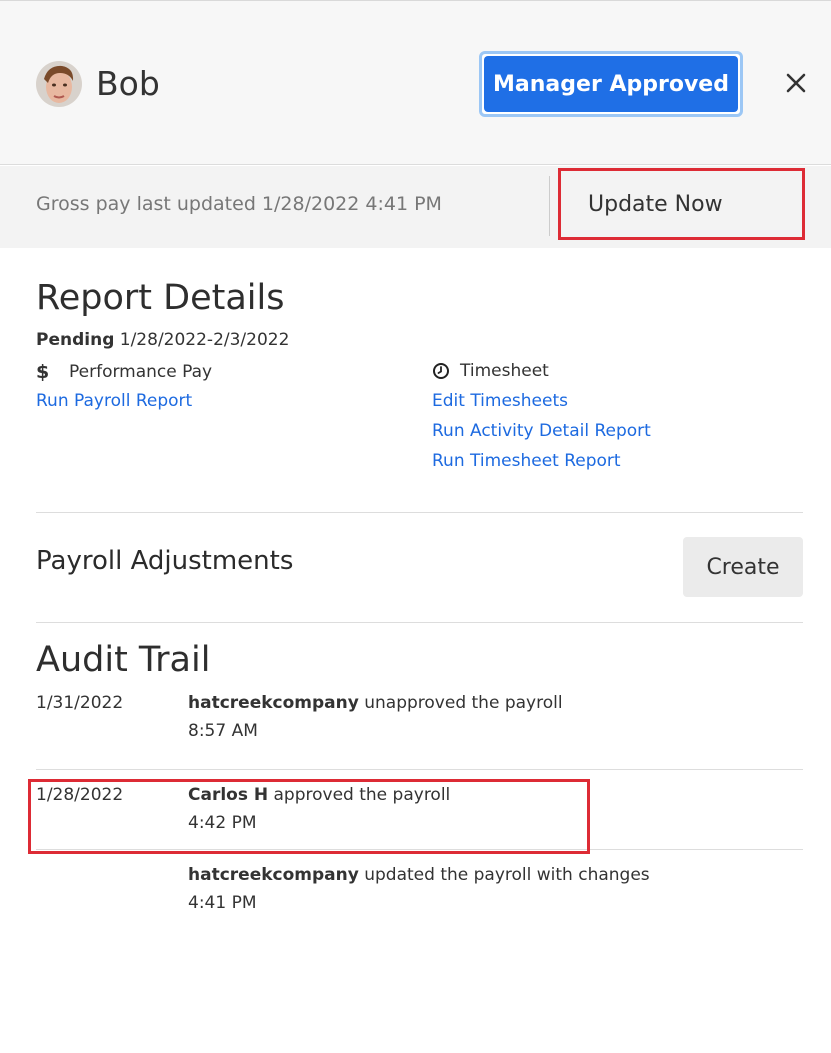 The width and height of the screenshot is (831, 1053). What do you see at coordinates (504, 371) in the screenshot?
I see `timesheet-label: Timesheet` at bounding box center [504, 371].